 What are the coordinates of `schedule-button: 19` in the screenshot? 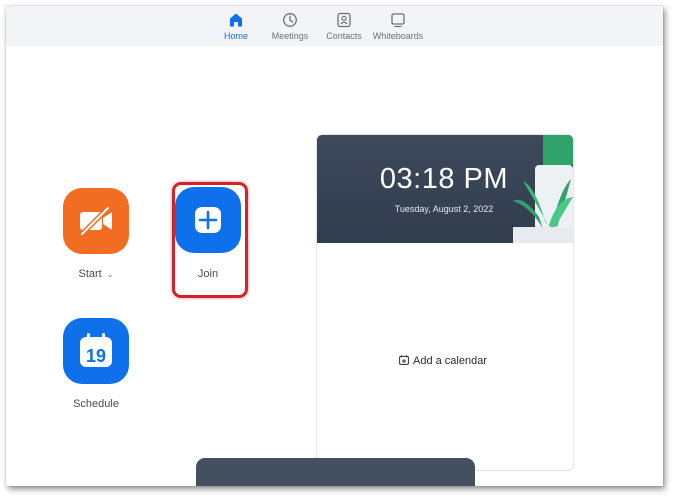 It's located at (96, 351).